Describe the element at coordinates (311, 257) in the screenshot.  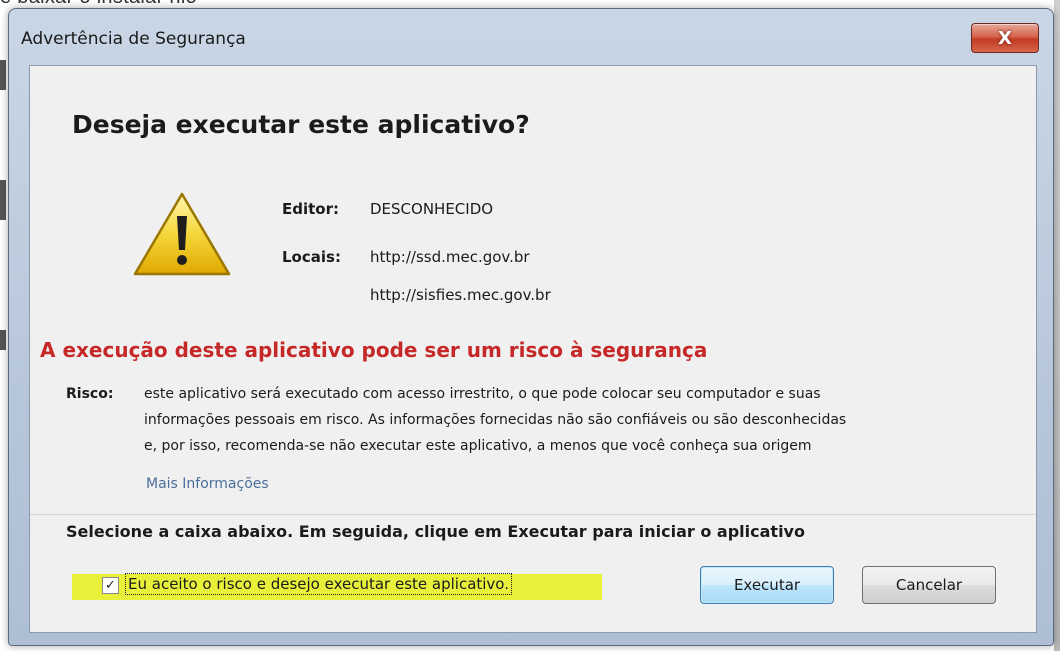
I see `locations-label: Locais:` at that location.